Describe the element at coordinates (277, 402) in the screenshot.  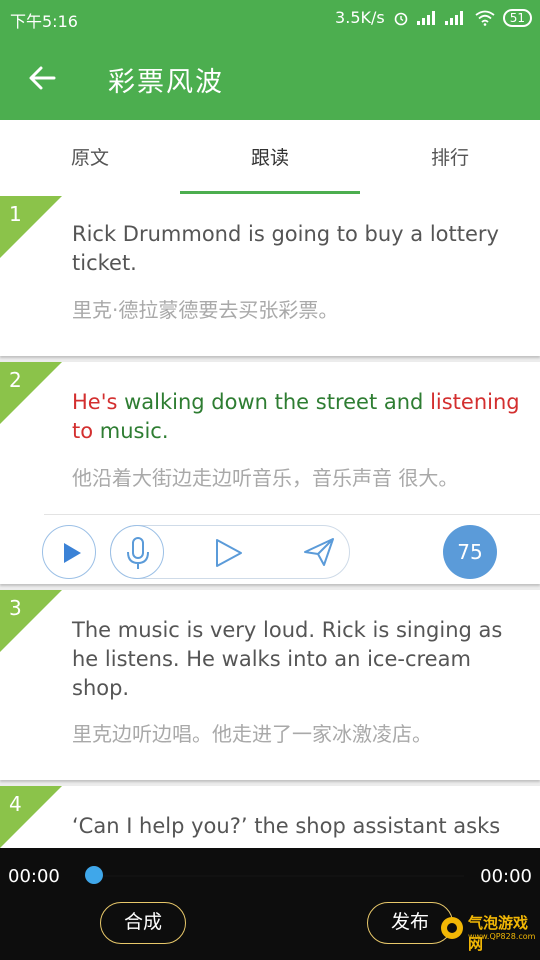
I see `word-score-good: walking down the street and` at that location.